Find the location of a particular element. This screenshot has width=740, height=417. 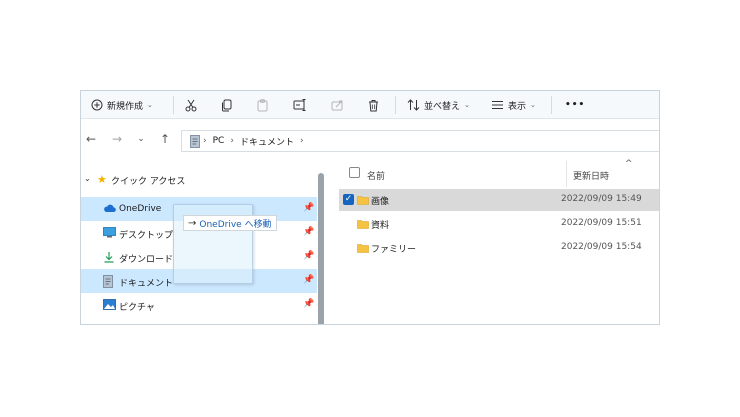

copy-button is located at coordinates (226, 105).